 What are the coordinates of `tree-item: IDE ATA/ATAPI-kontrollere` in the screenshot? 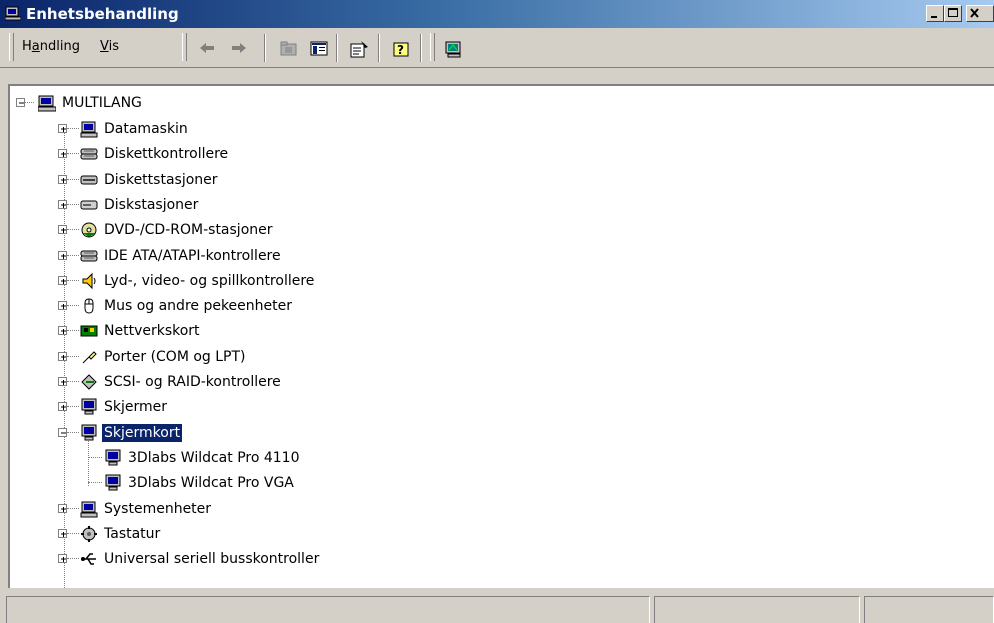 It's located at (308, 257).